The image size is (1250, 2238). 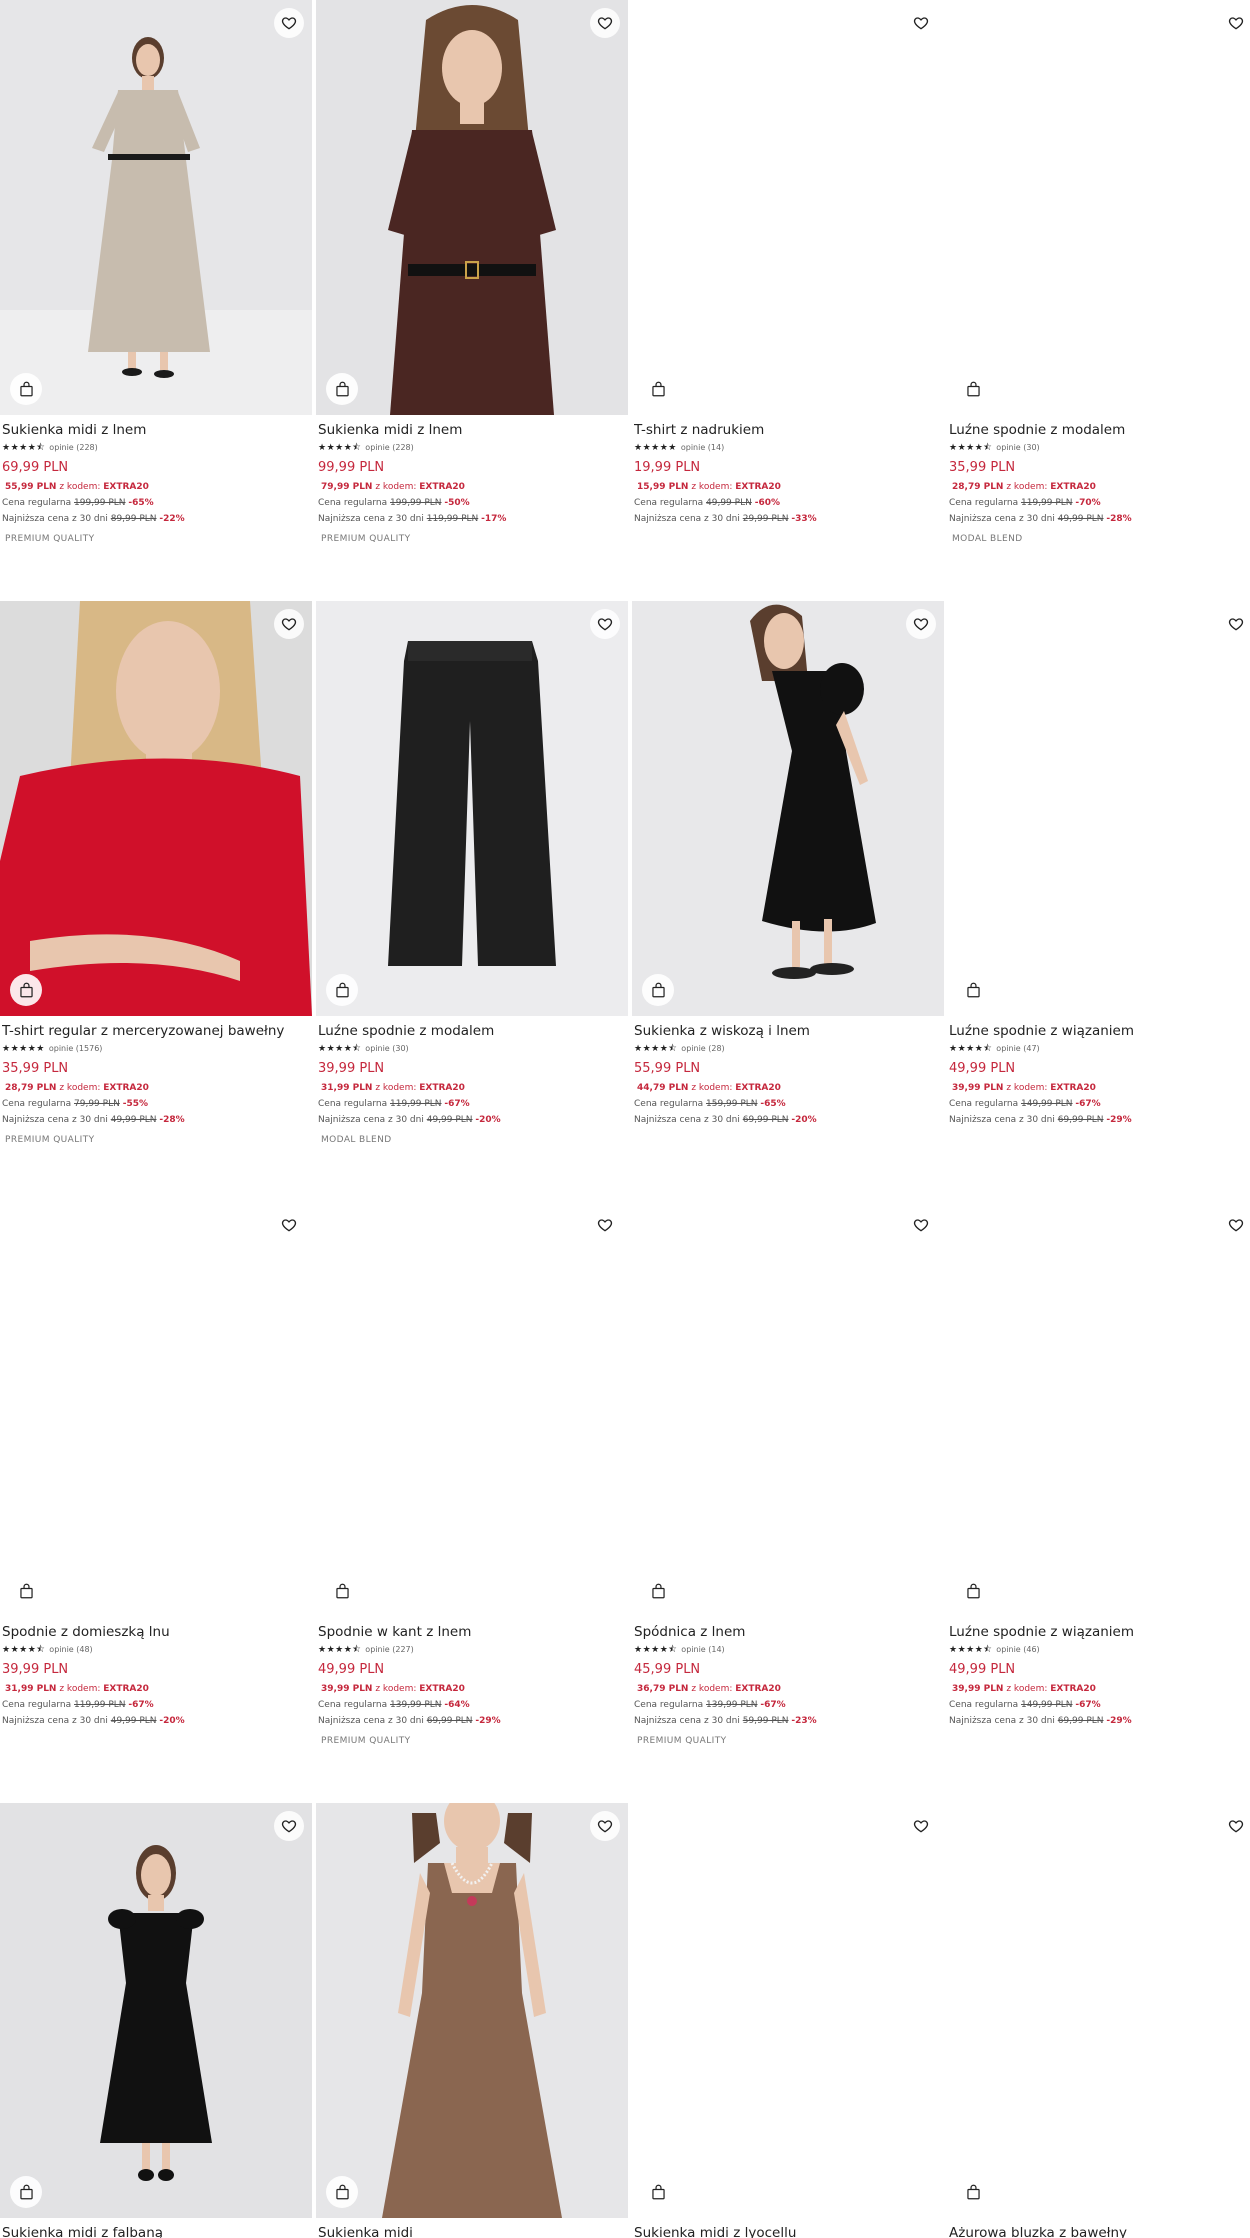 What do you see at coordinates (729, 503) in the screenshot?
I see `regular-price: 49,99 PLN` at bounding box center [729, 503].